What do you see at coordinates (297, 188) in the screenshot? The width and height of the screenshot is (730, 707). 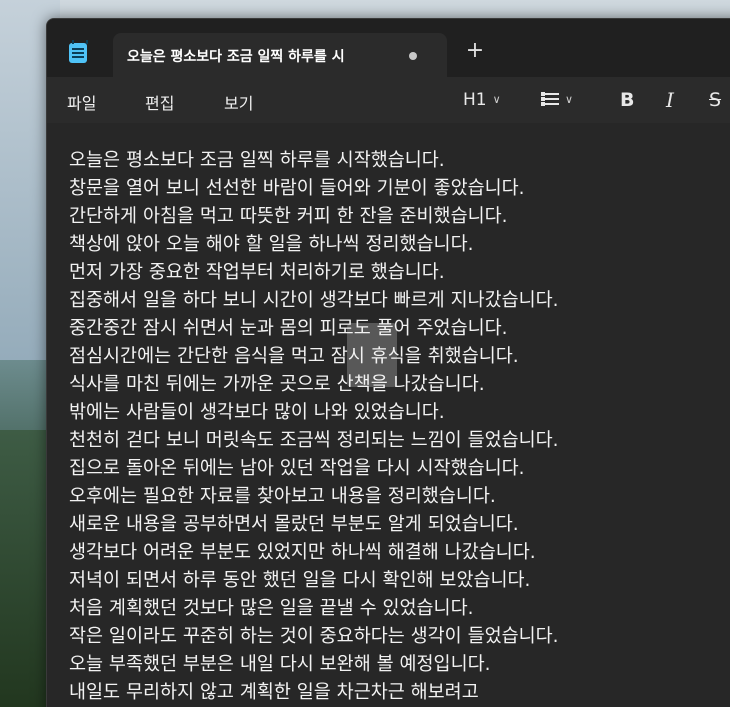 I see `text-line: 창문을 열어 보니 선선한 바람이 들어와 기분이 좋았습니다.` at bounding box center [297, 188].